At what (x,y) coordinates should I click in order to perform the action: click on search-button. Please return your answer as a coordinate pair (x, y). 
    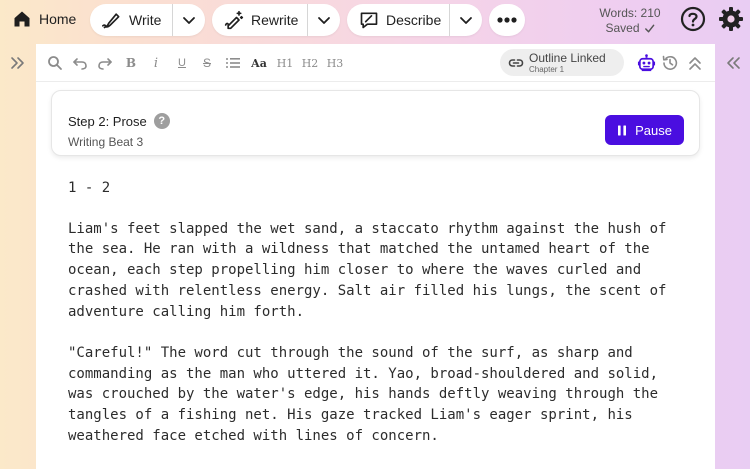
    Looking at the image, I should click on (55, 63).